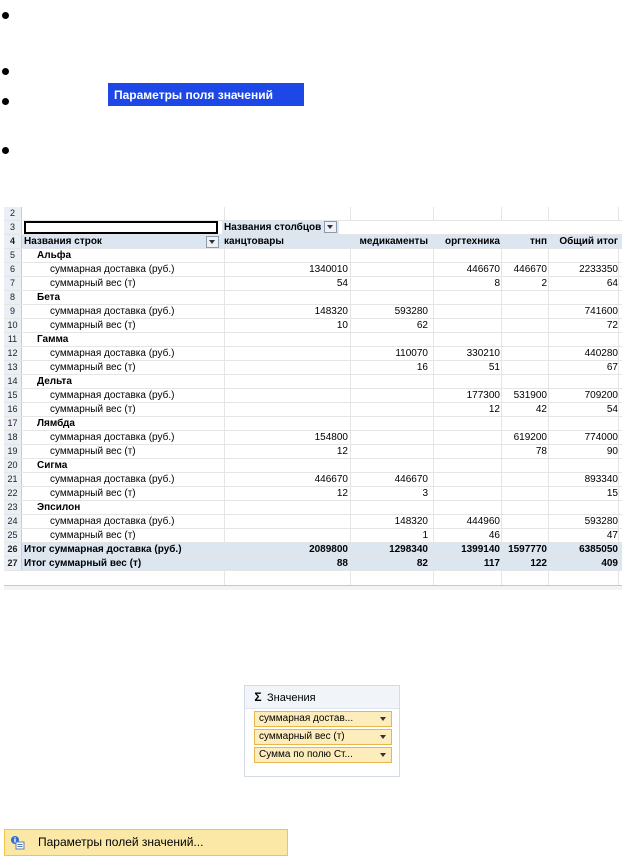 This screenshot has height=859, width=626. I want to click on row-label: Дельта, so click(48, 381).